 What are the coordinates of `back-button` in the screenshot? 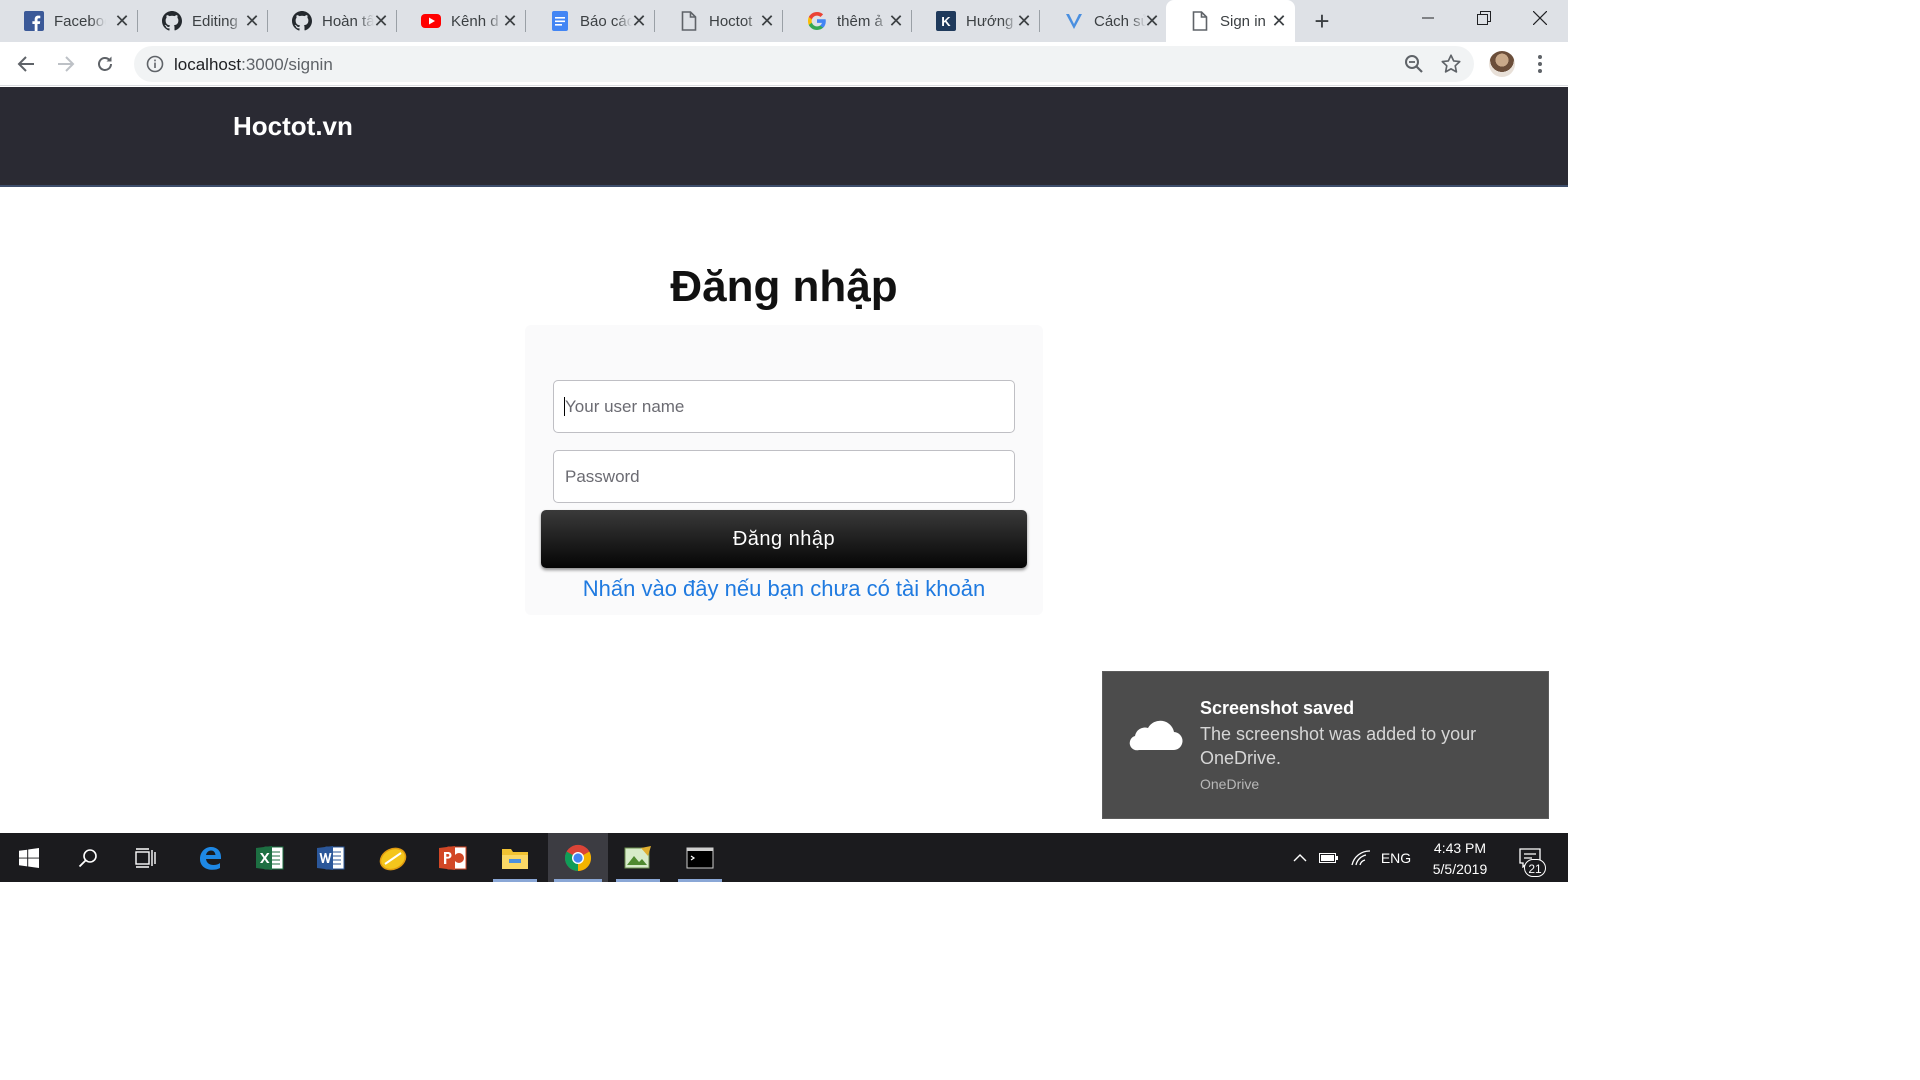 It's located at (26, 64).